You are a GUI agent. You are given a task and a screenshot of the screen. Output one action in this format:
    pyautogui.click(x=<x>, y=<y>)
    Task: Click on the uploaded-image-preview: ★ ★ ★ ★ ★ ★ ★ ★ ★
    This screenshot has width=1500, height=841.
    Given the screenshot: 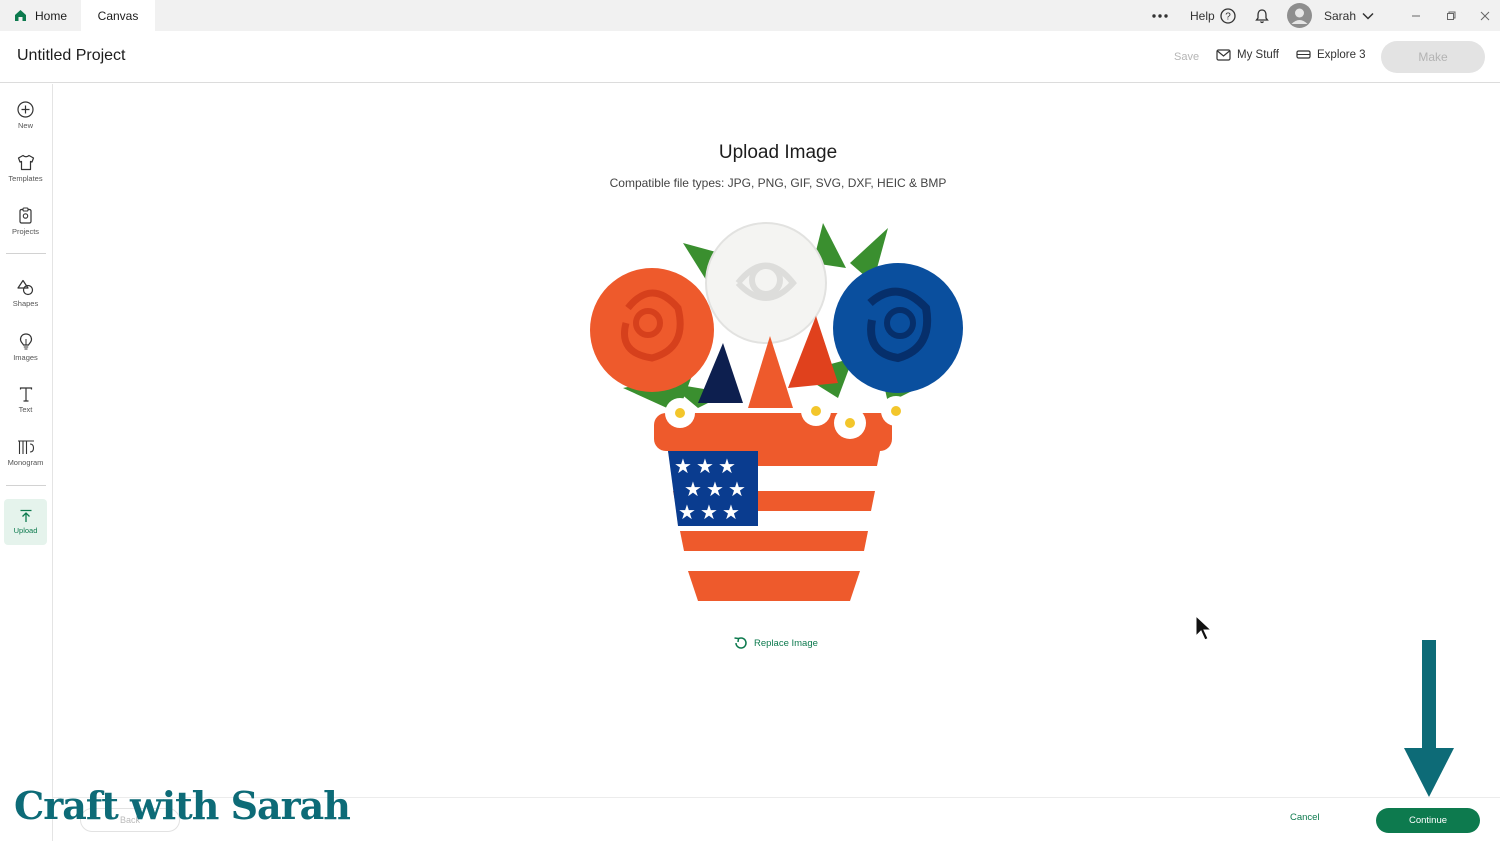 What is the action you would take?
    pyautogui.click(x=776, y=411)
    